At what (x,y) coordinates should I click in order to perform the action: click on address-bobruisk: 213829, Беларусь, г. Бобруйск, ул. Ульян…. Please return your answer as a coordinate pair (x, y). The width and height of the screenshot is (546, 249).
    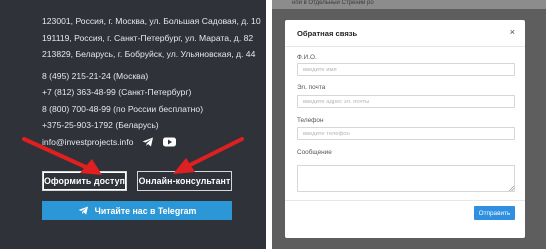
    Looking at the image, I should click on (149, 54).